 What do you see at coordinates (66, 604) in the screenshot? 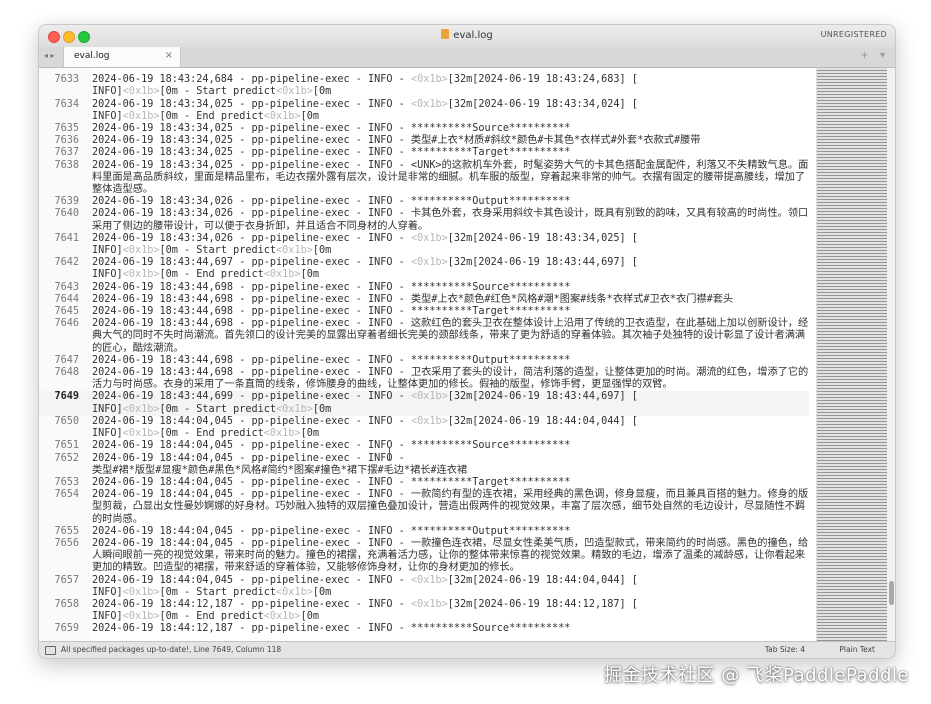
I see `line-number: 7658` at bounding box center [66, 604].